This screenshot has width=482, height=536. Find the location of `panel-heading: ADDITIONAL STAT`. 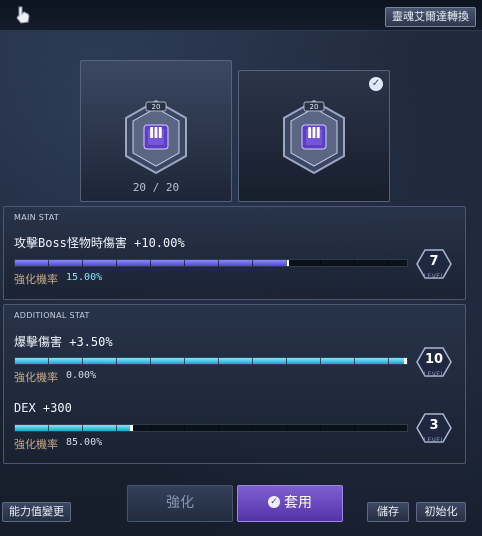

panel-heading: ADDITIONAL STAT is located at coordinates (52, 315).